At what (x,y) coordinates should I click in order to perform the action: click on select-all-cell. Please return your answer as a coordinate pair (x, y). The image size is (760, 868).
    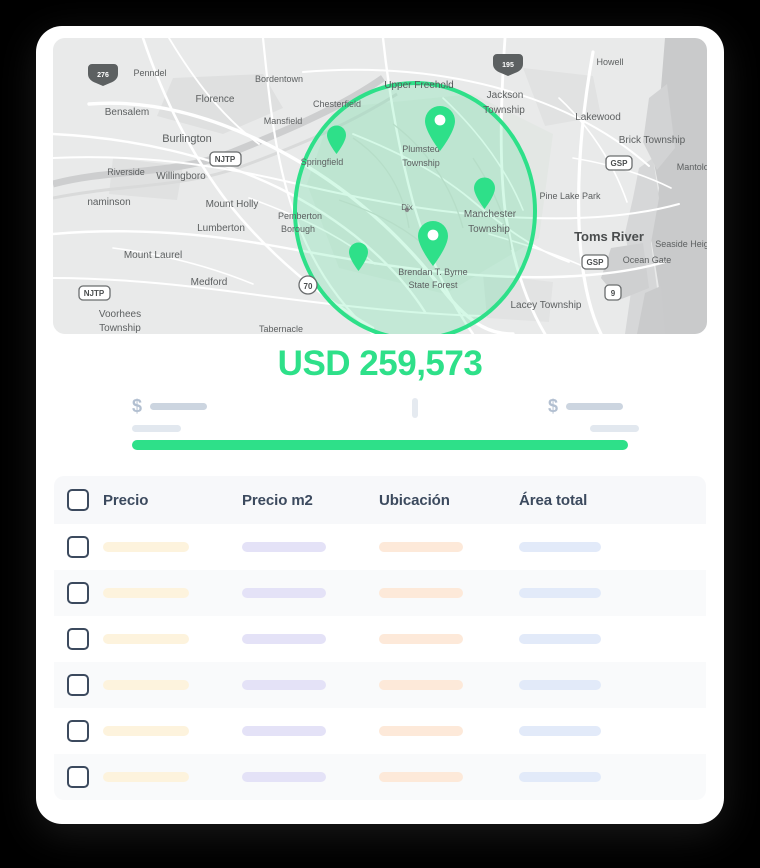
    Looking at the image, I should click on (85, 500).